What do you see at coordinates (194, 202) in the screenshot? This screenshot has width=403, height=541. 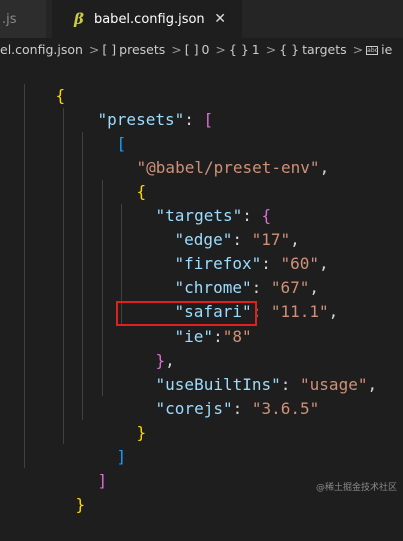 I see `code-line: "targets": {` at bounding box center [194, 202].